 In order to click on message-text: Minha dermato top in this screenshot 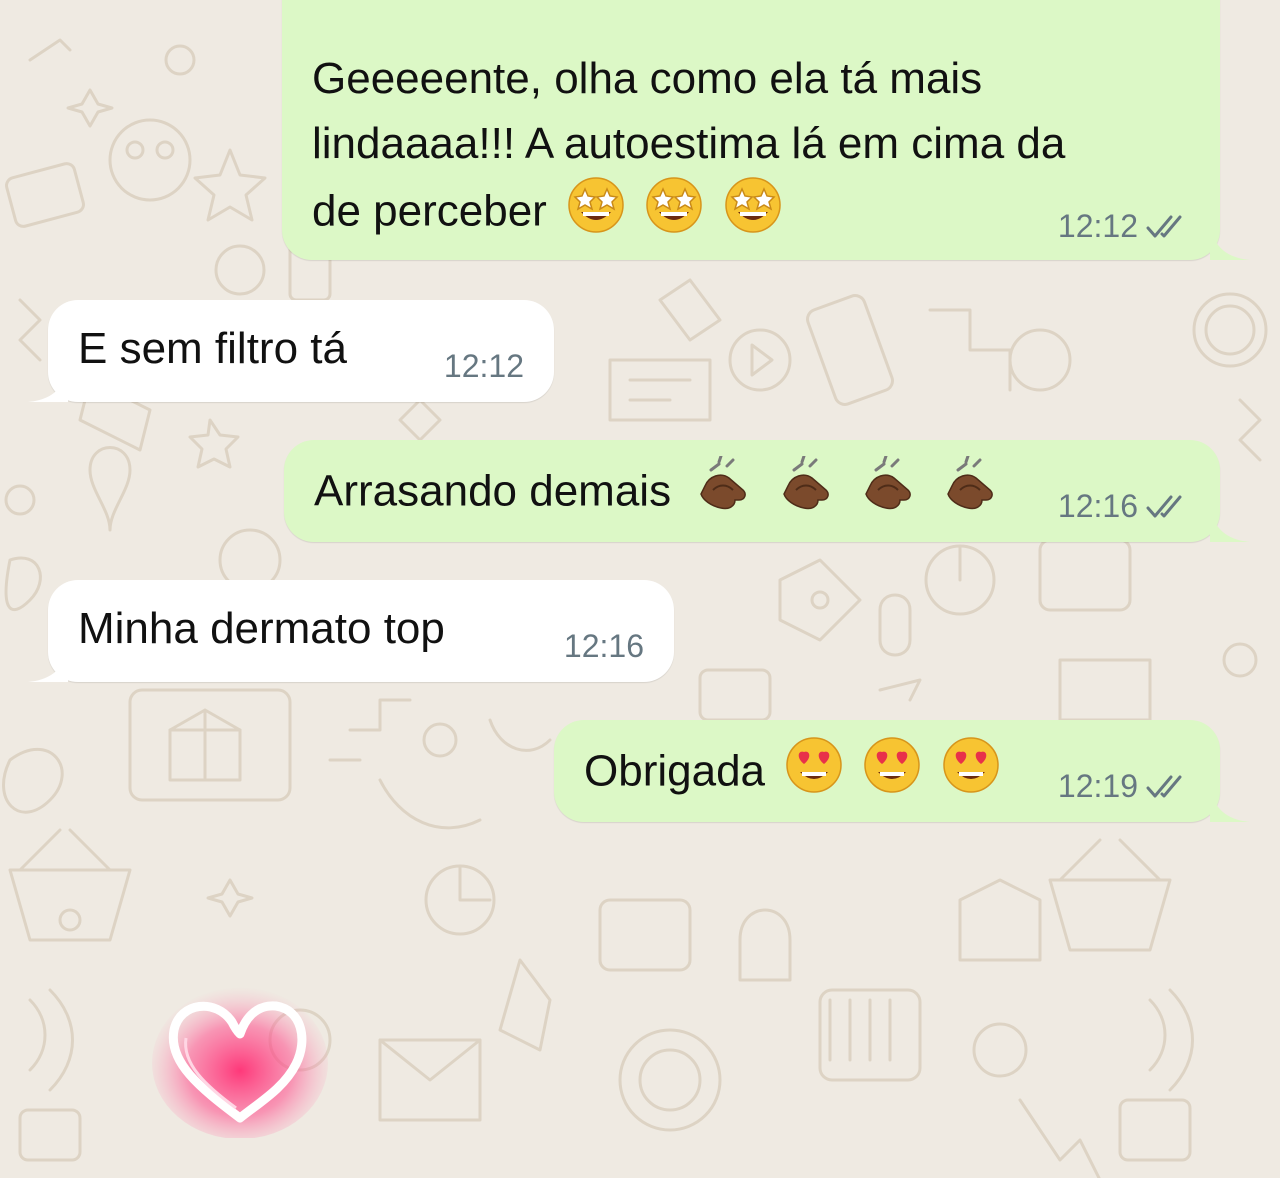, I will do `click(261, 628)`.